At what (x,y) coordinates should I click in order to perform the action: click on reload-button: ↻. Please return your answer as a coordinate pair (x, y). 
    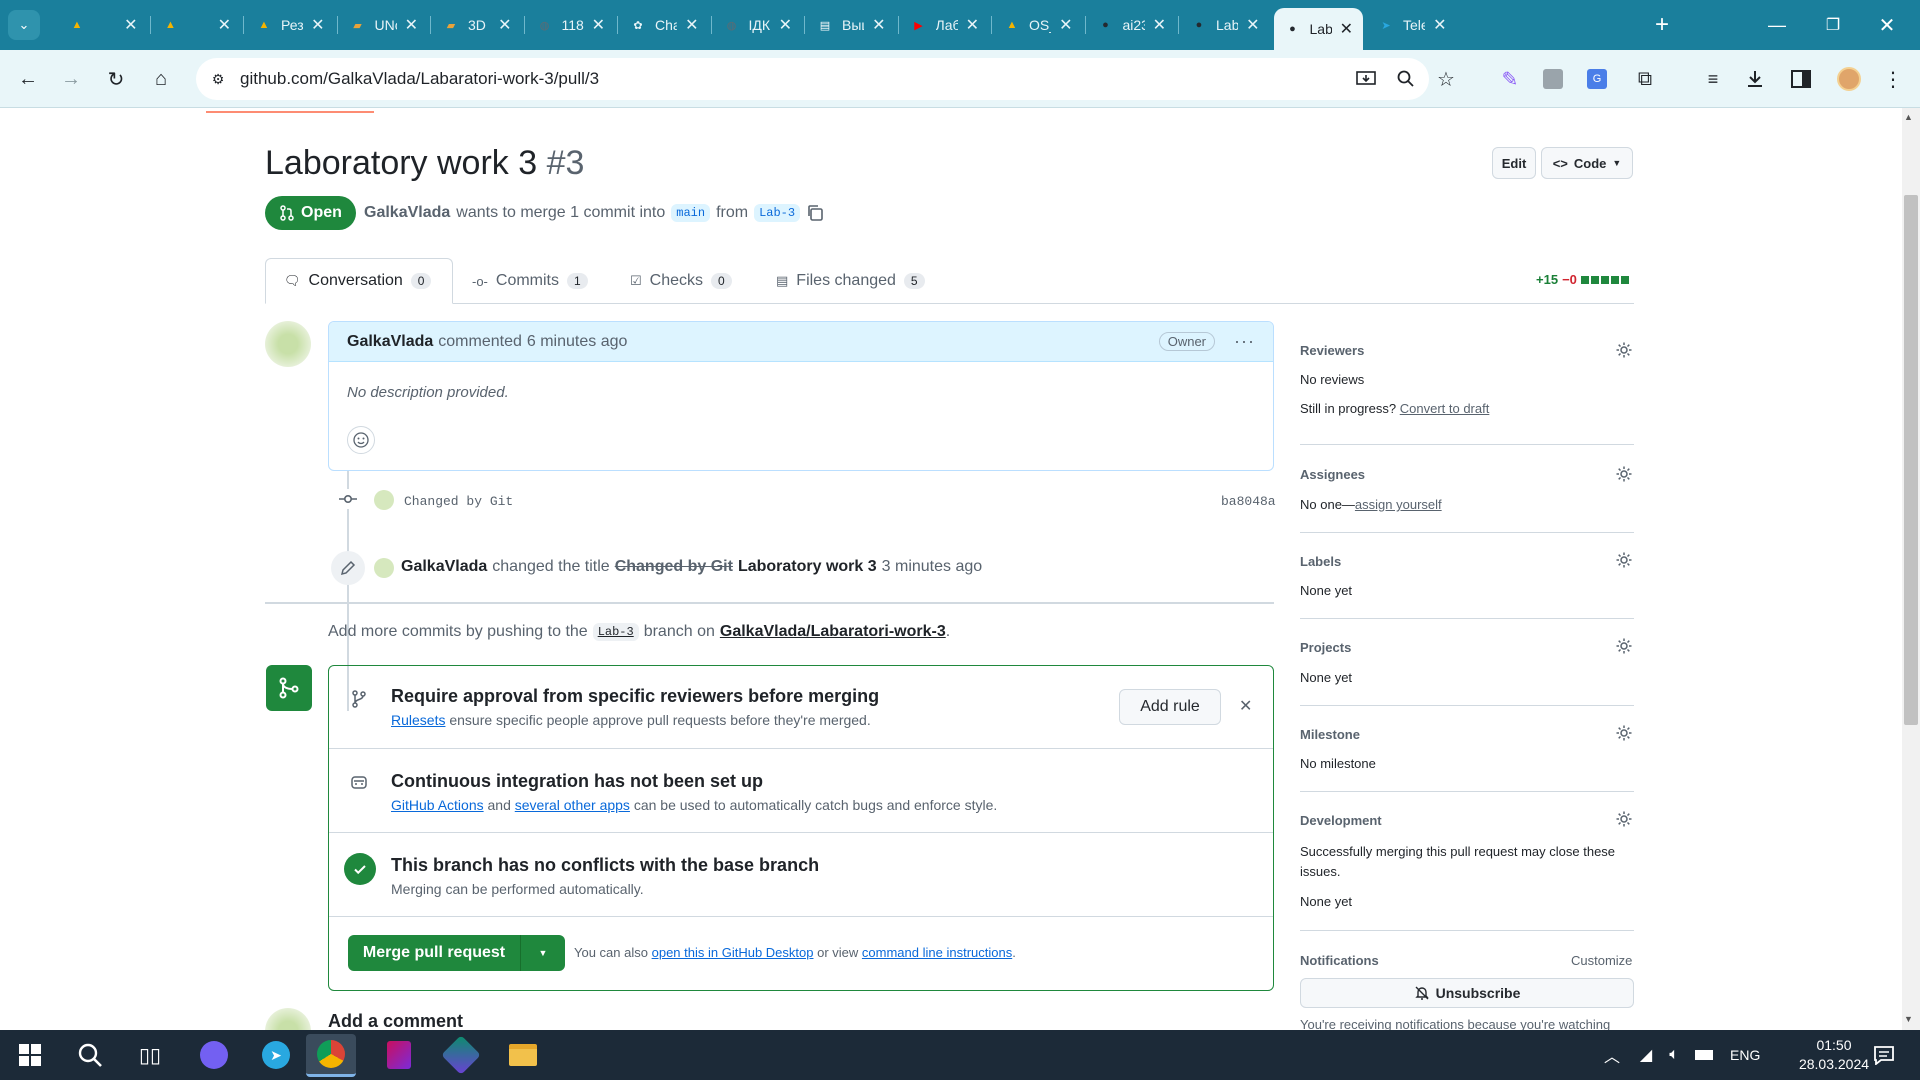
    Looking at the image, I should click on (116, 79).